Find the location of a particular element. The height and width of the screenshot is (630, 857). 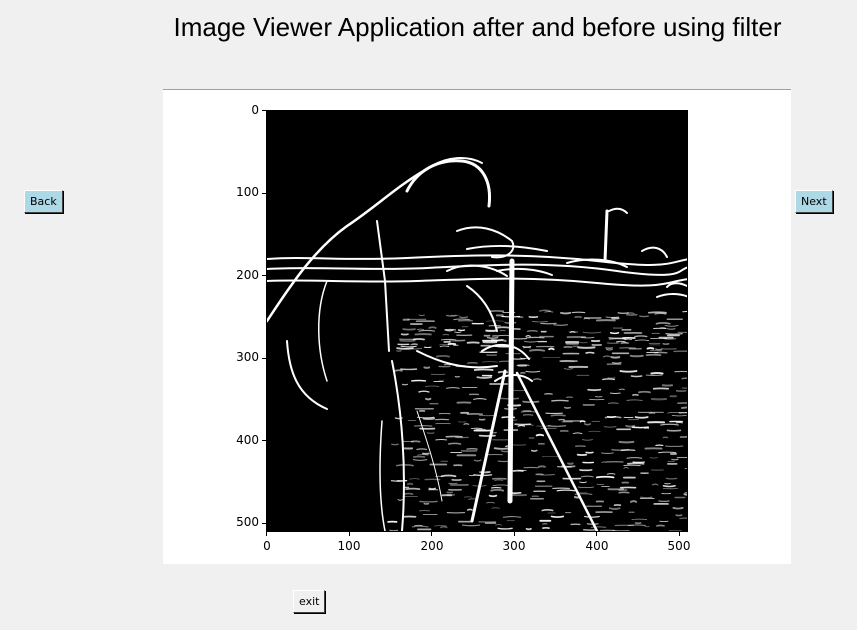

x-tick-label: 500 is located at coordinates (679, 546).